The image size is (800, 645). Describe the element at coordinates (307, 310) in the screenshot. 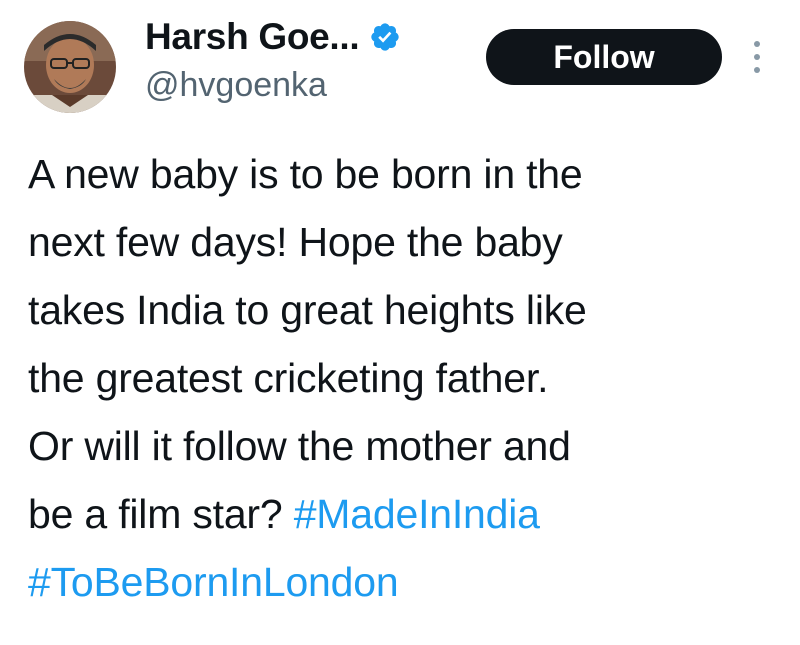

I see `tweet-text-line: takes India to great heights like` at that location.